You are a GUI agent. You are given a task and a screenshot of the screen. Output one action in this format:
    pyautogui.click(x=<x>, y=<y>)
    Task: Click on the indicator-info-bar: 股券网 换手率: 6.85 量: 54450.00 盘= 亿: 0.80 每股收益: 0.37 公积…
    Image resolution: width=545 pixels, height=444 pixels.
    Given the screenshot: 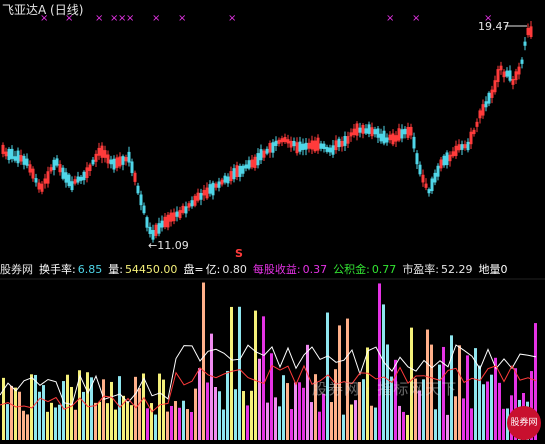 What is the action you would take?
    pyautogui.click(x=257, y=270)
    